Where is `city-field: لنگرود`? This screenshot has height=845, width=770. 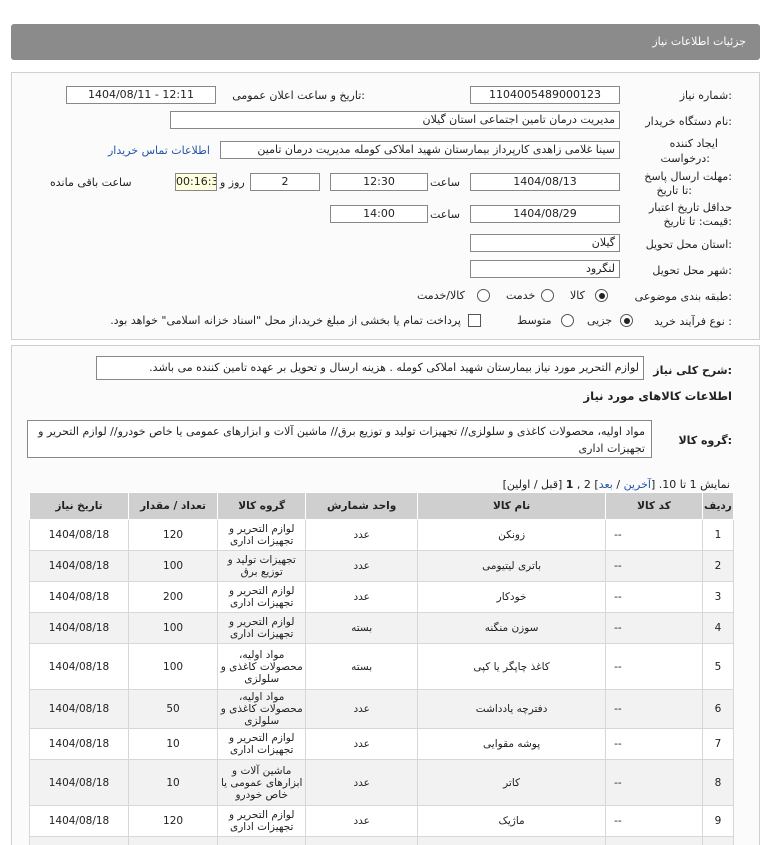
city-field: لنگرود is located at coordinates (545, 269).